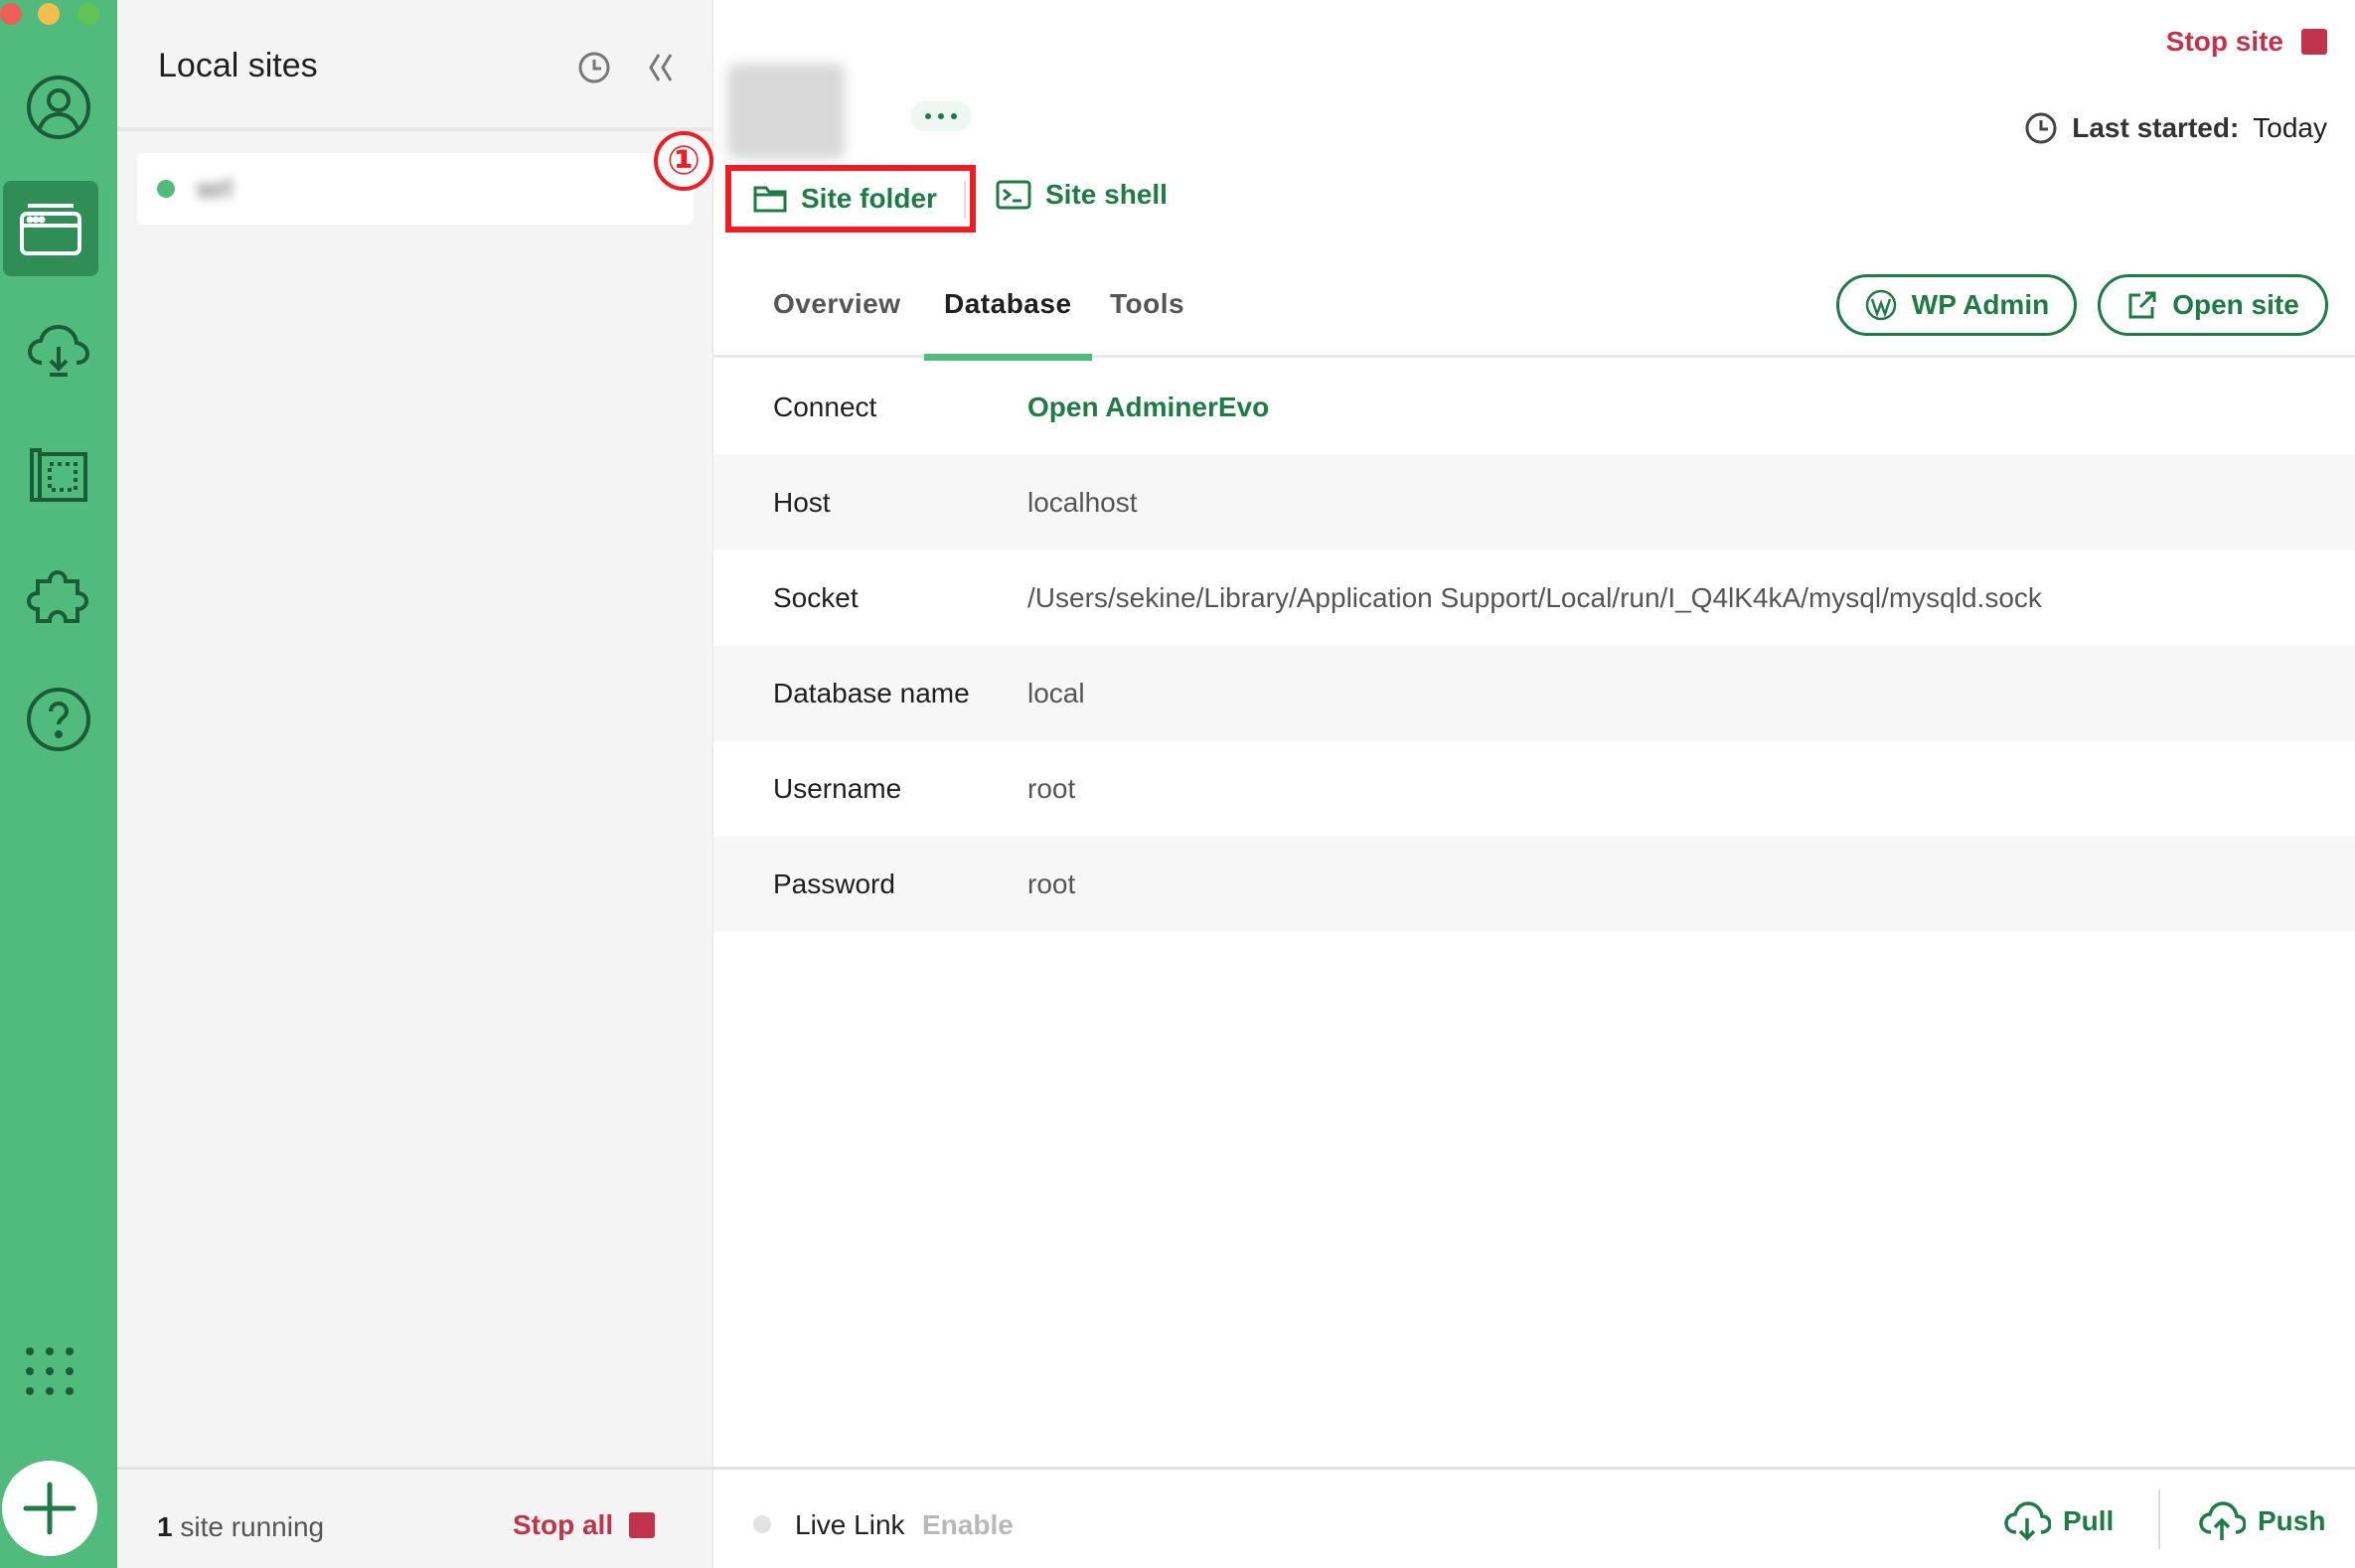 This screenshot has height=1568, width=2355. Describe the element at coordinates (2156, 127) in the screenshot. I see `last-started-label: Last started:` at that location.